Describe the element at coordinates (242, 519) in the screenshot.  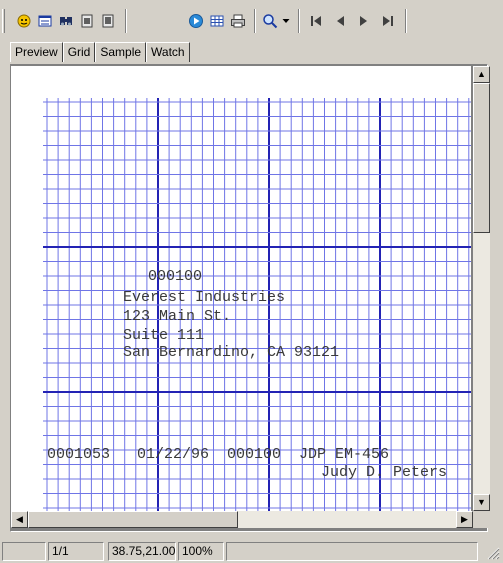
I see `horizontal-scrollbar: ◀ ▶` at that location.